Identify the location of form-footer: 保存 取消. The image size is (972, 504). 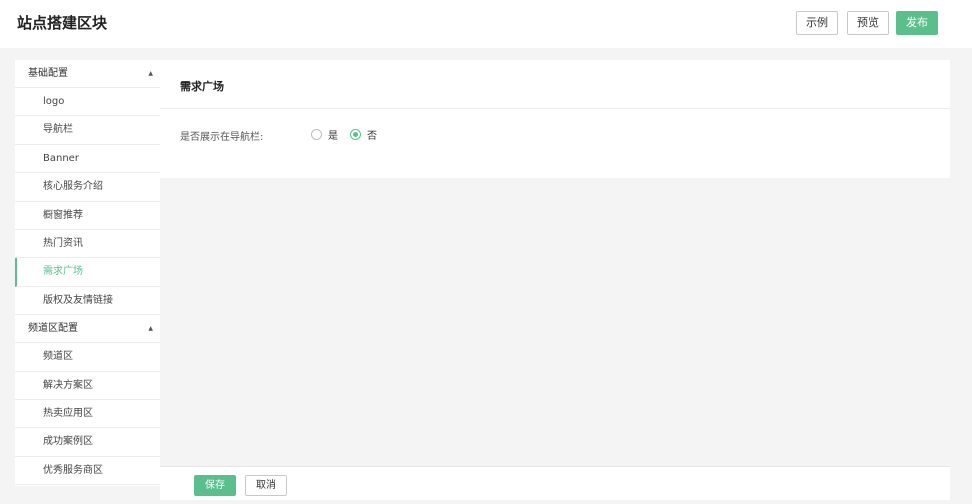
(555, 483).